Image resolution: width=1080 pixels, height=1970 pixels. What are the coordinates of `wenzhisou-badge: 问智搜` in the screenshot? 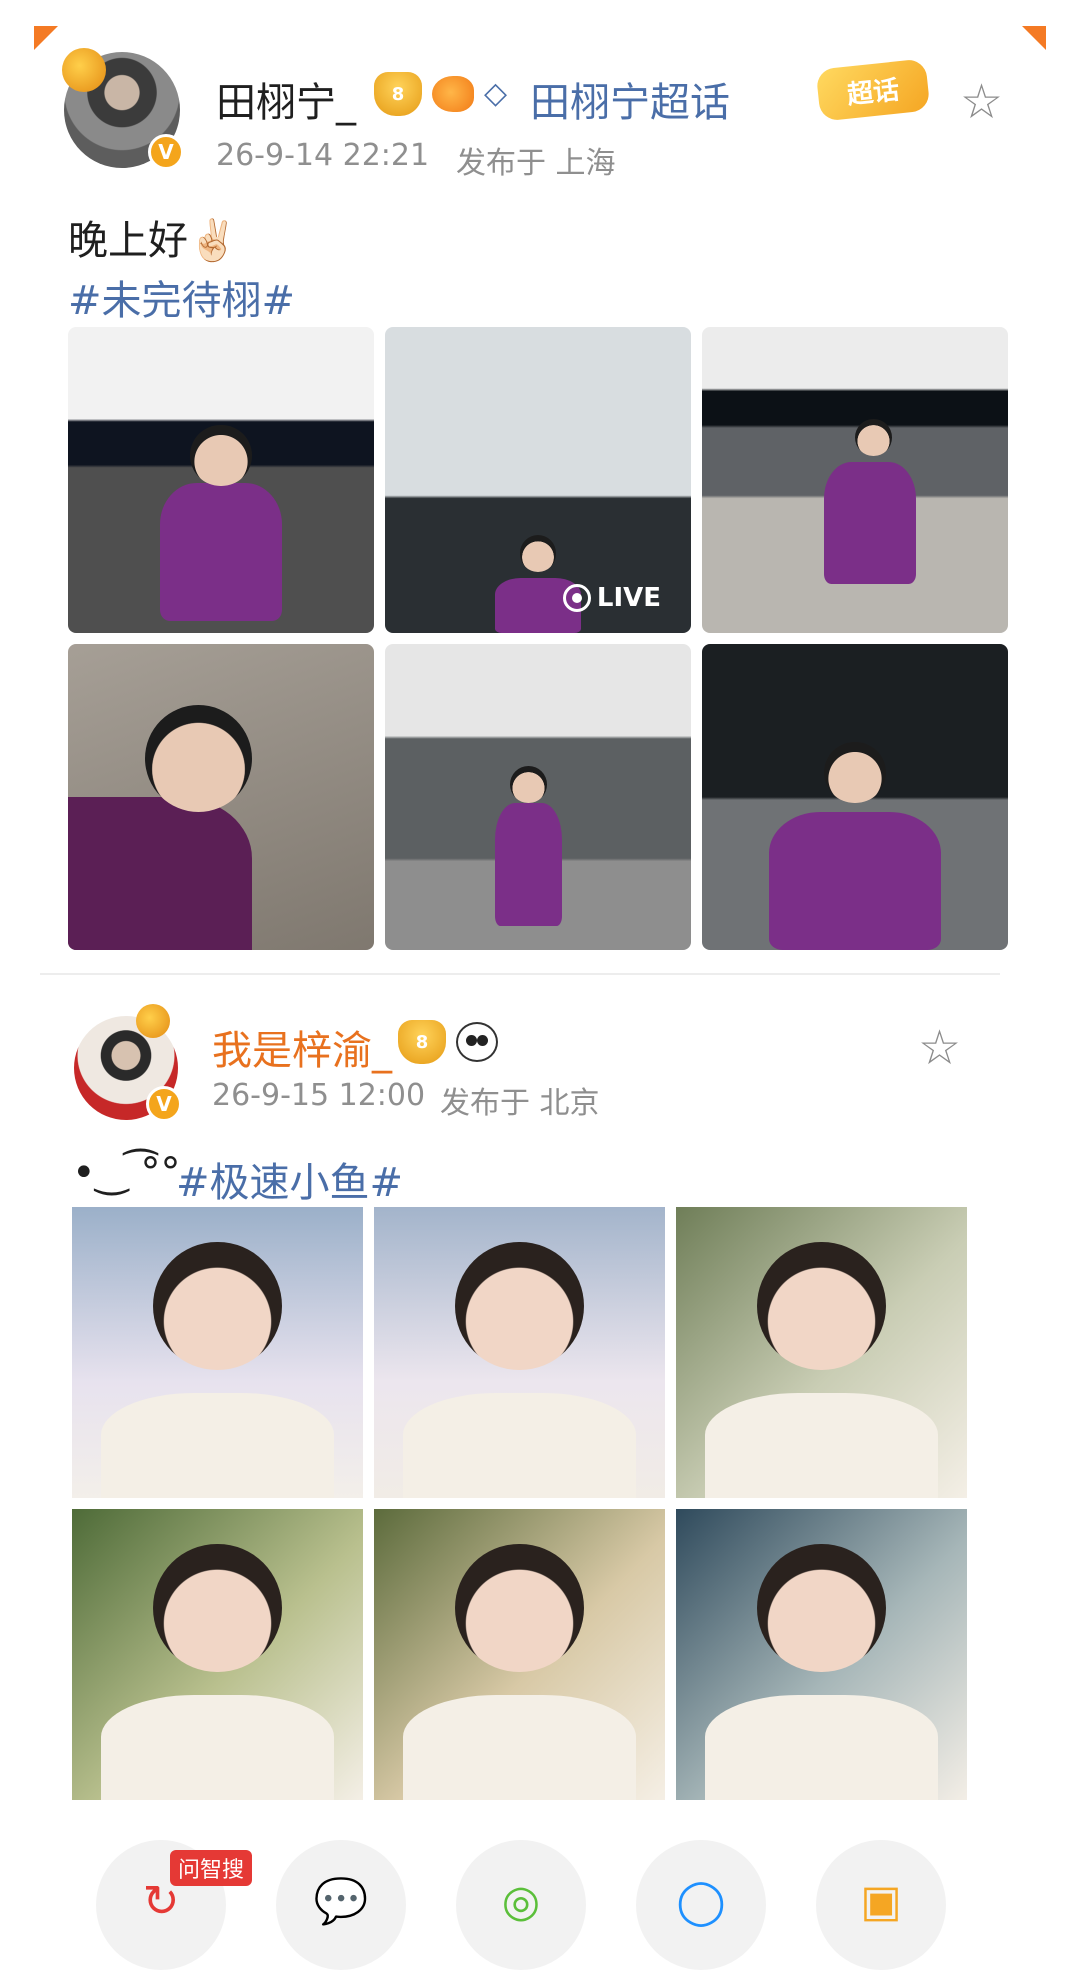 It's located at (211, 1868).